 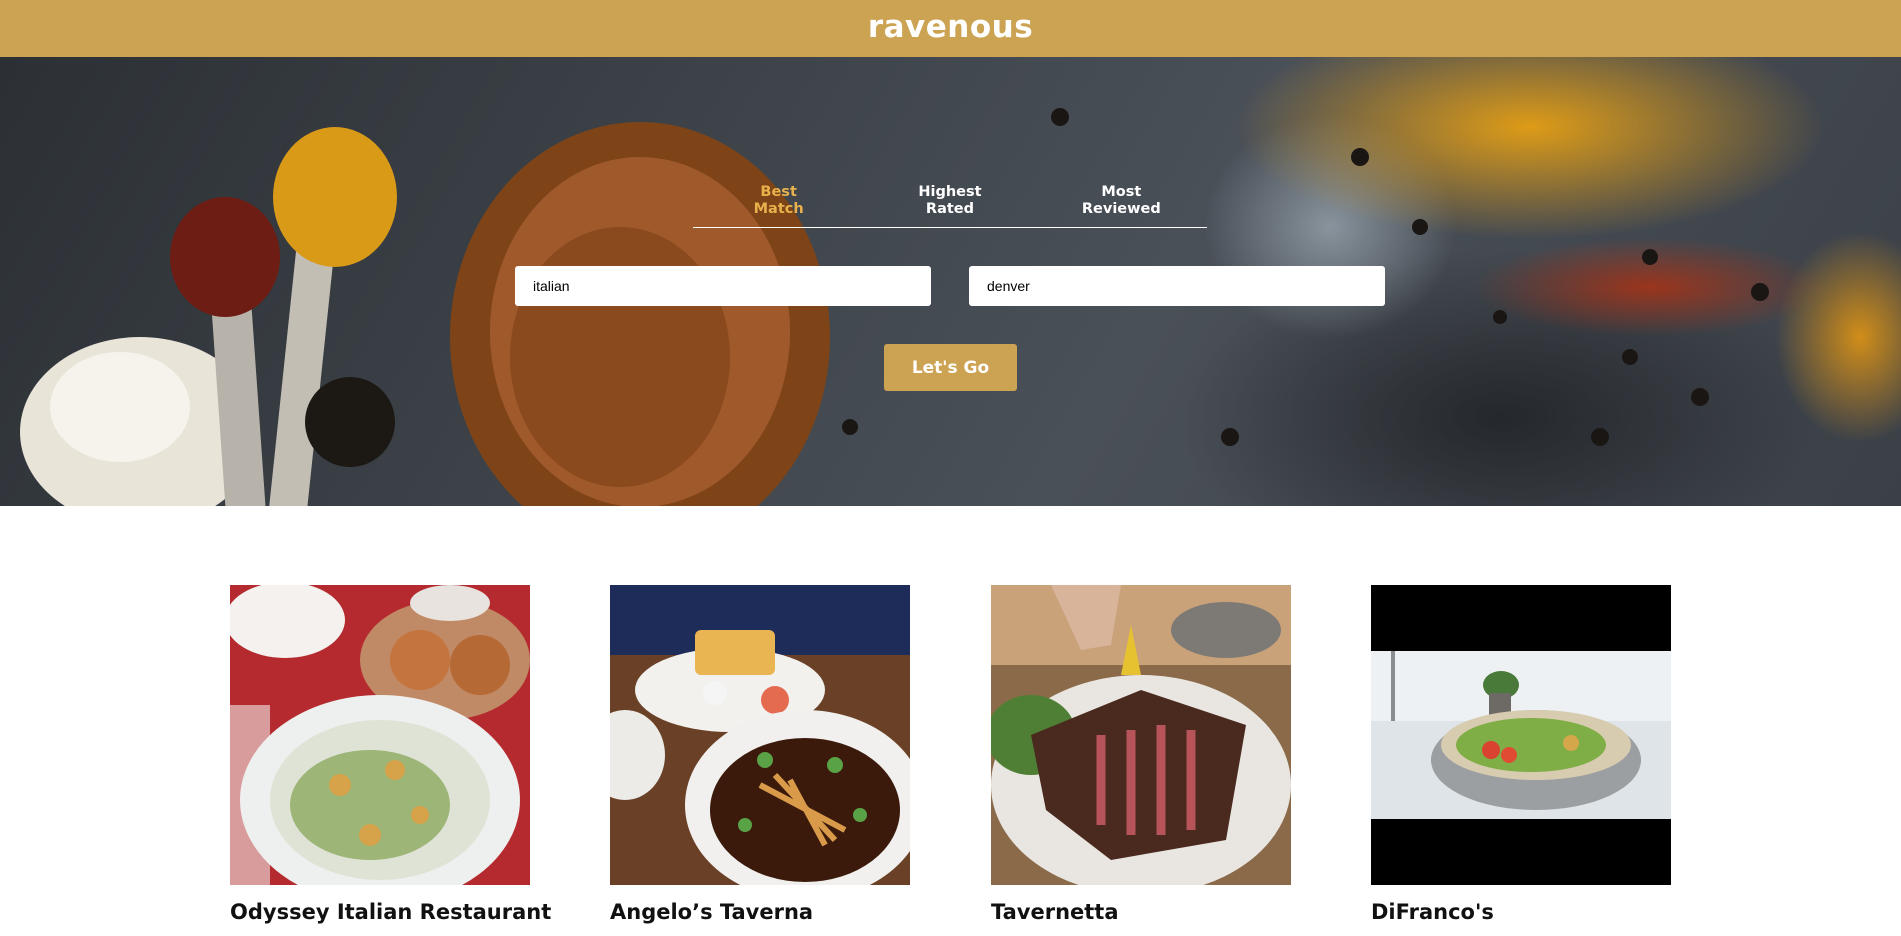 I want to click on top-nav-bar: ravenous, so click(x=950, y=28).